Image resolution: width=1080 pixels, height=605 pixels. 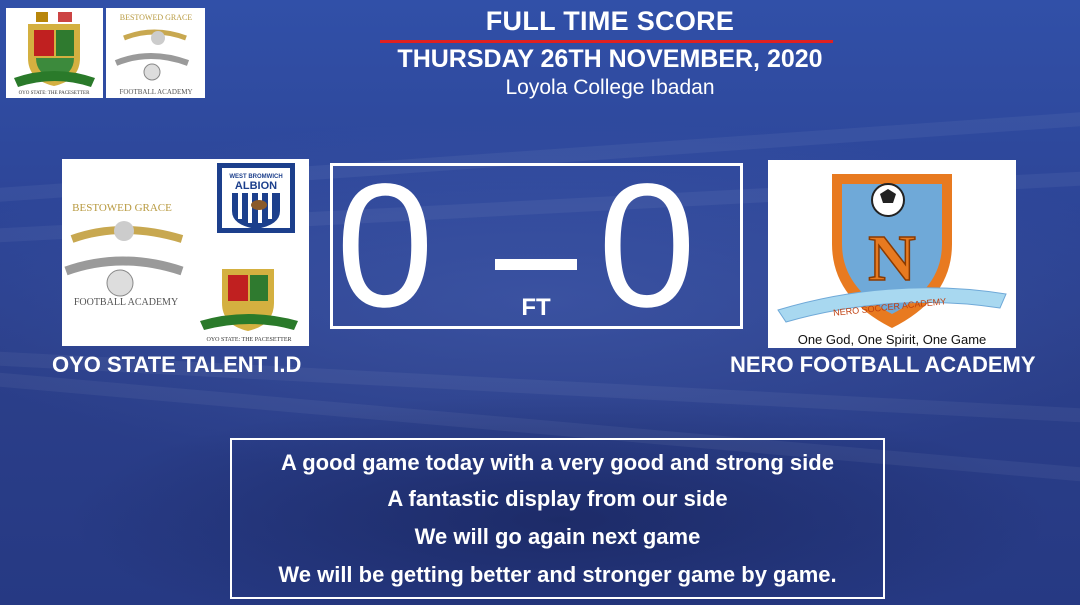 I want to click on oyo-motto: OYO STATE: THE PACESETTER, so click(x=55, y=93).